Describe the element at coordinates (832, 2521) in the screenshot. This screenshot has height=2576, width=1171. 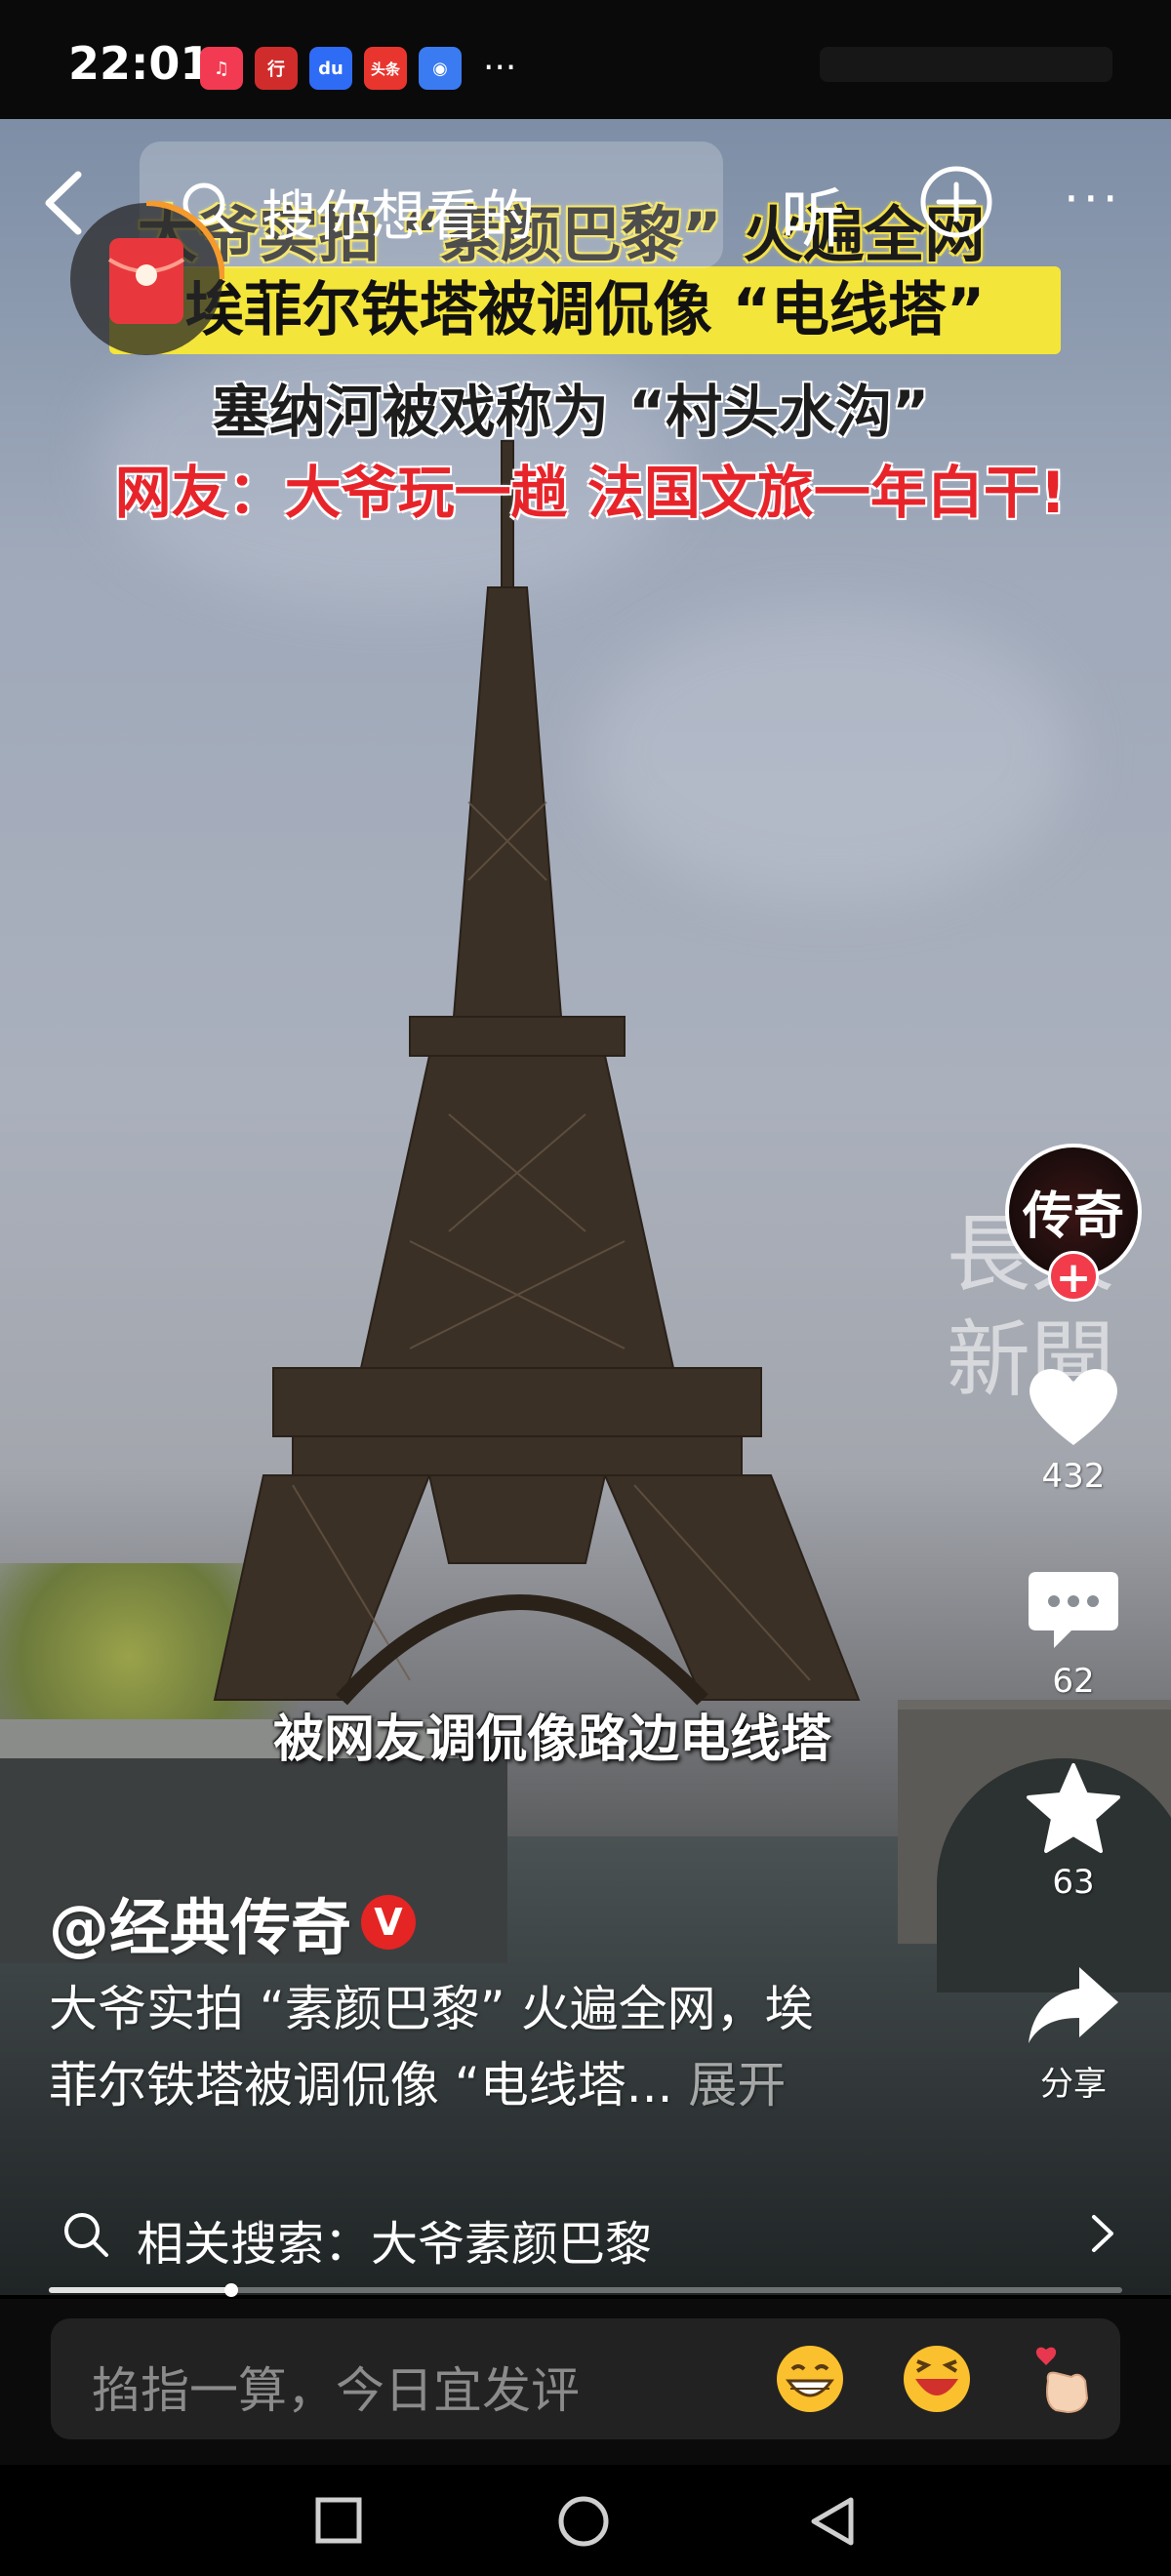
I see `back-triangle-icon` at that location.